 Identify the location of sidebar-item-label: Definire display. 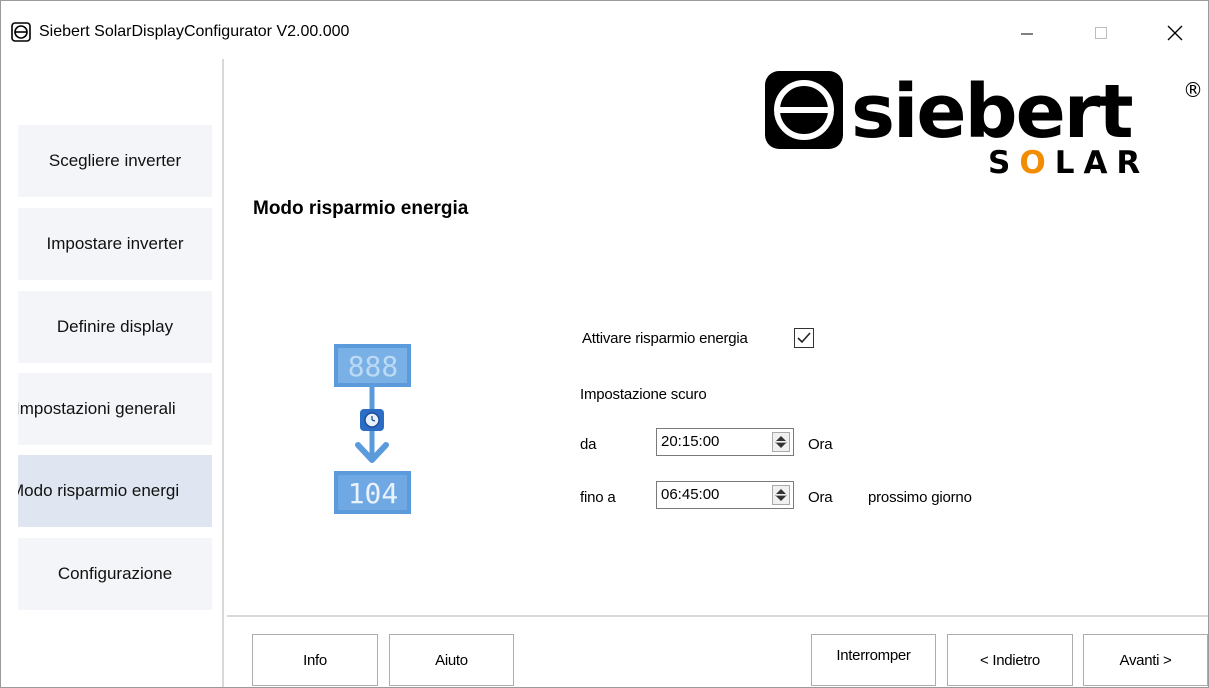
(115, 326).